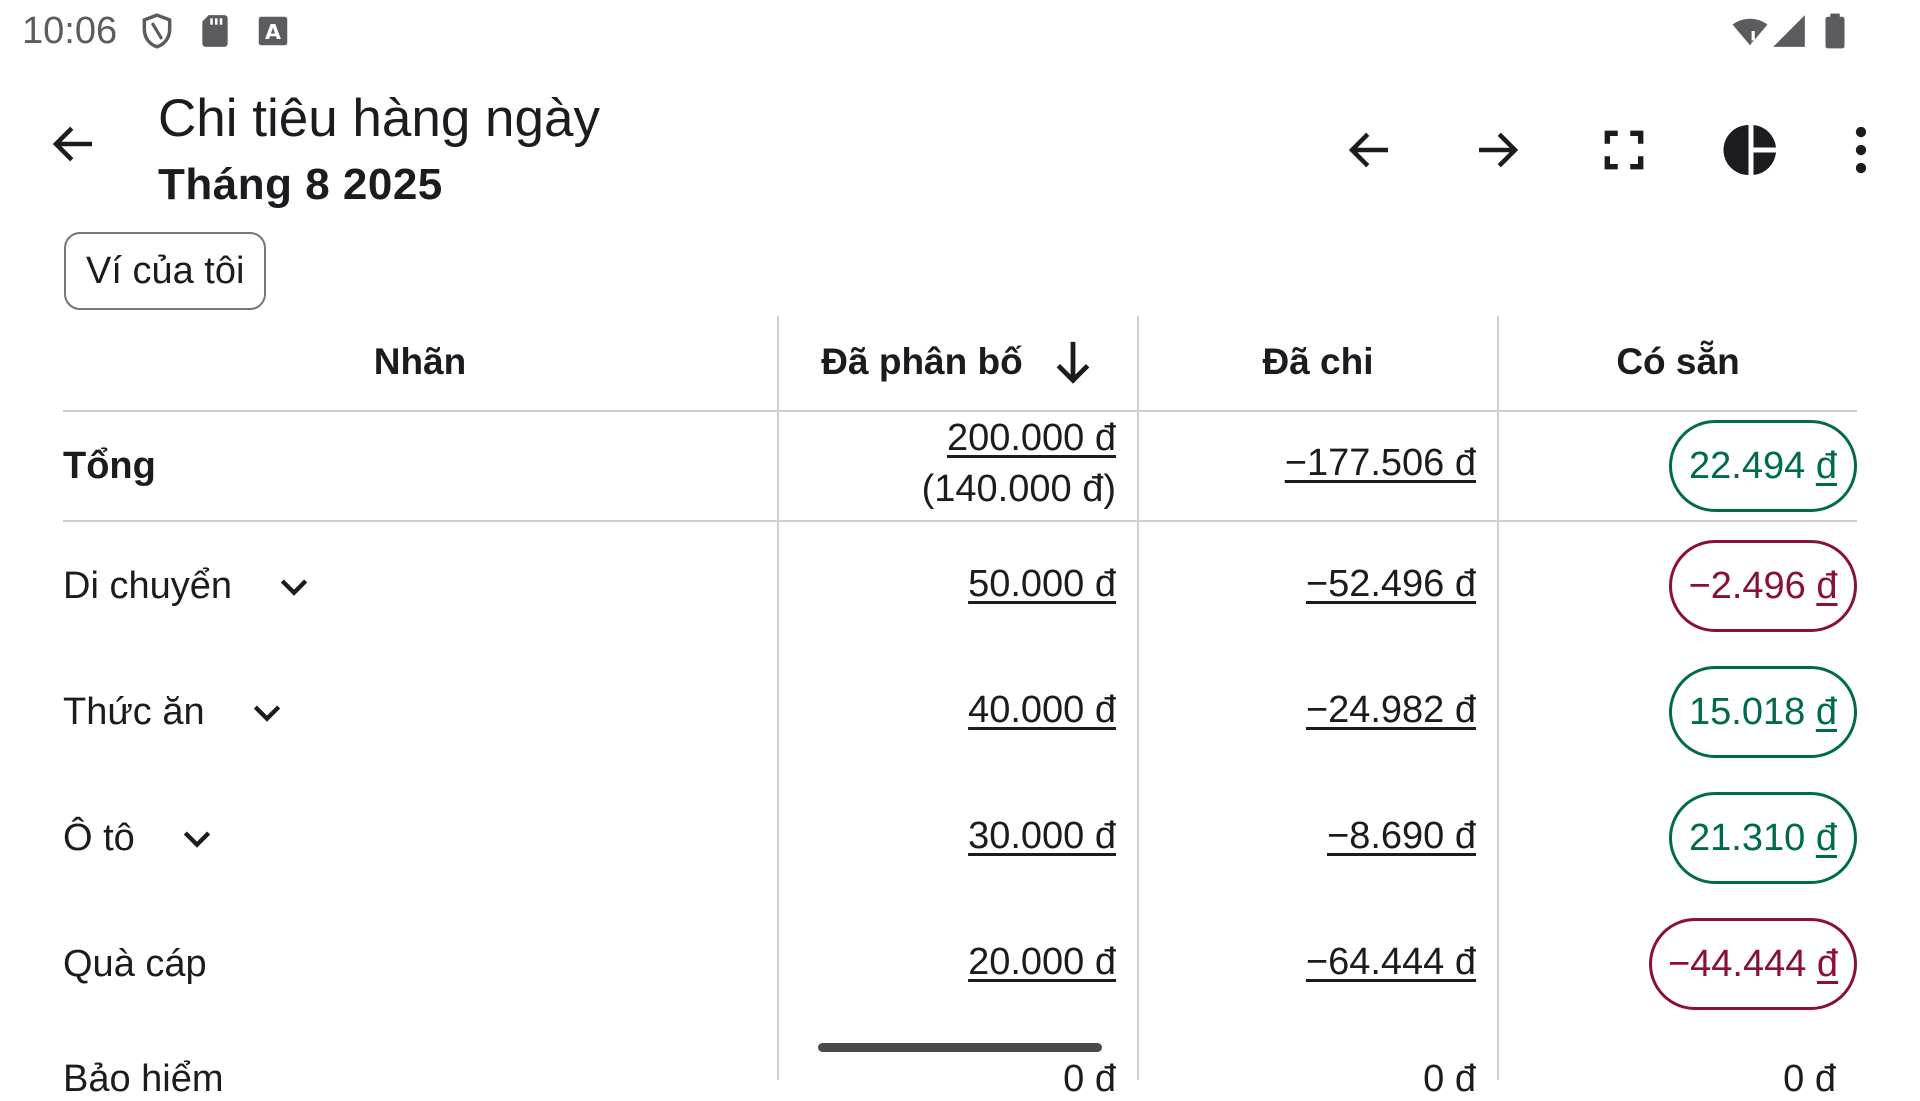 The height and width of the screenshot is (1101, 1920). What do you see at coordinates (960, 521) in the screenshot?
I see `total-divider` at bounding box center [960, 521].